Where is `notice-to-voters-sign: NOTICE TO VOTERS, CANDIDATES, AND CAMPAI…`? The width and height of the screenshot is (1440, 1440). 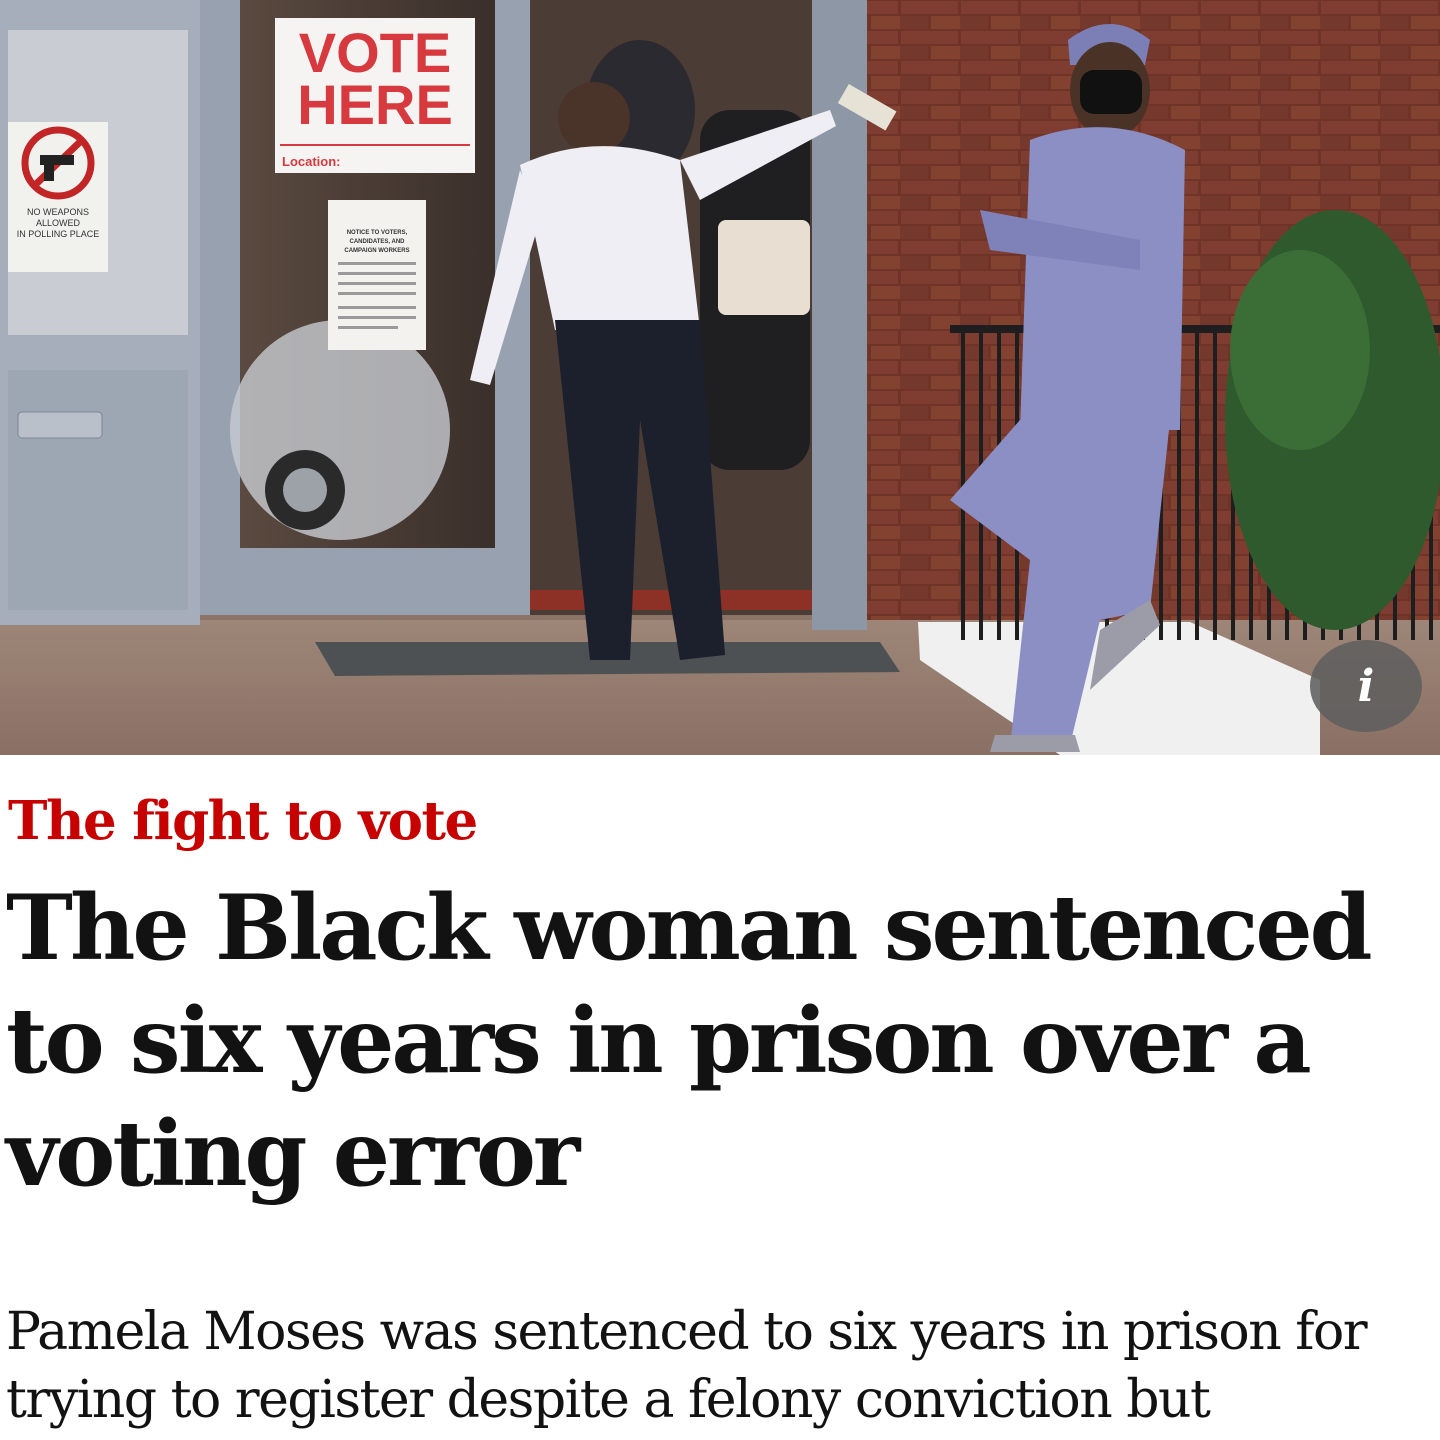 notice-to-voters-sign: NOTICE TO VOTERS, CANDIDATES, AND CAMPAI… is located at coordinates (377, 275).